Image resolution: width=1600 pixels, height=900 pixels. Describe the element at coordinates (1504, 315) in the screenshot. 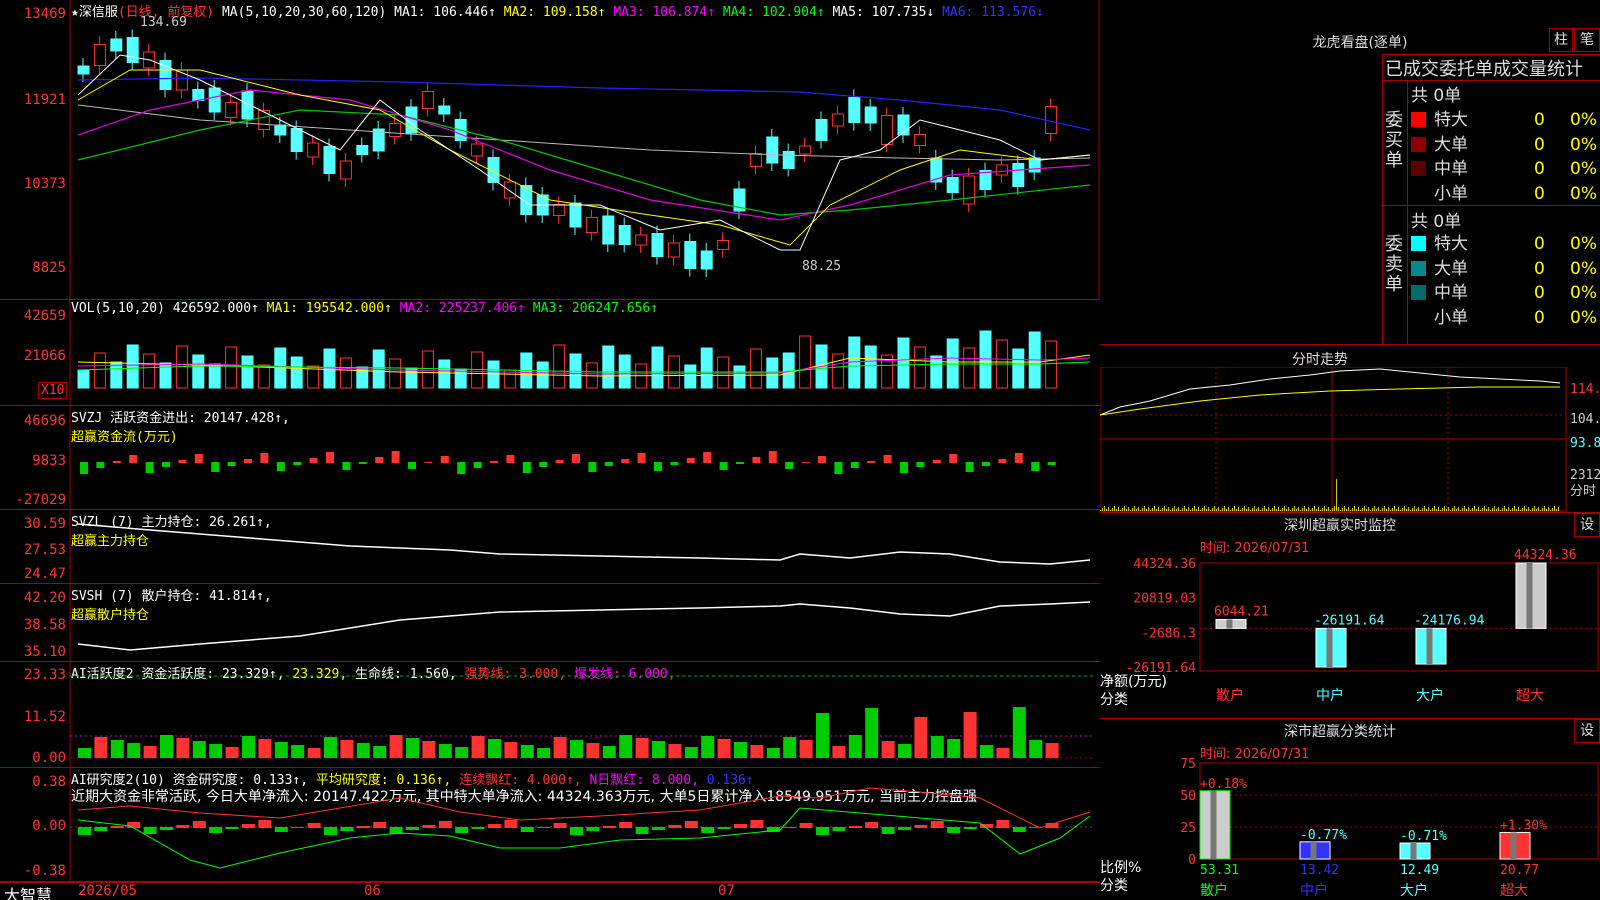

I see `sell-row: 小单 0 0%` at that location.